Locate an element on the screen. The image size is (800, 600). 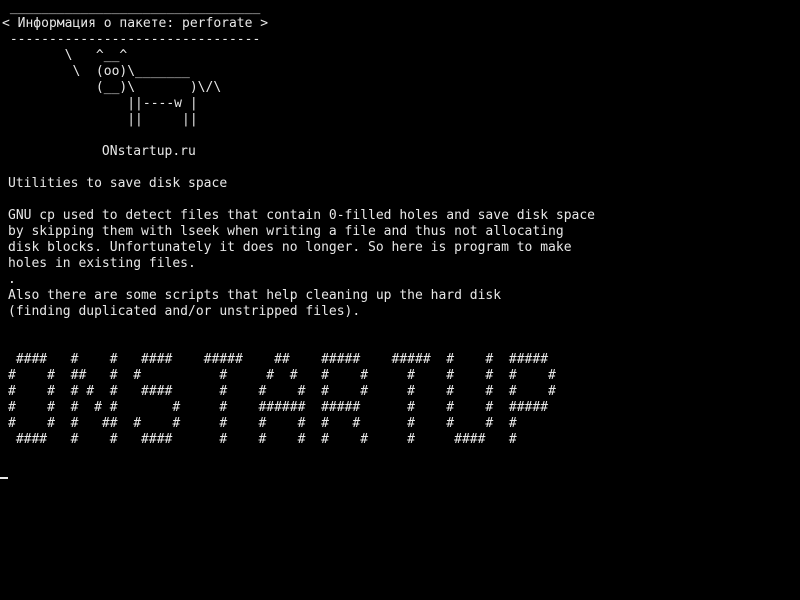
cow-line: ||----w | is located at coordinates (100, 103).